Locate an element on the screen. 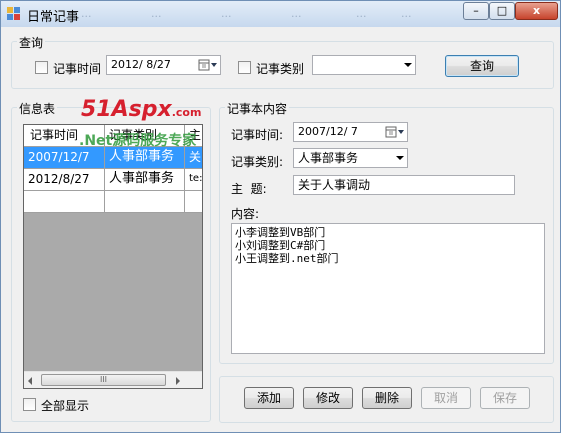 The height and width of the screenshot is (433, 561). new-row is located at coordinates (113, 202).